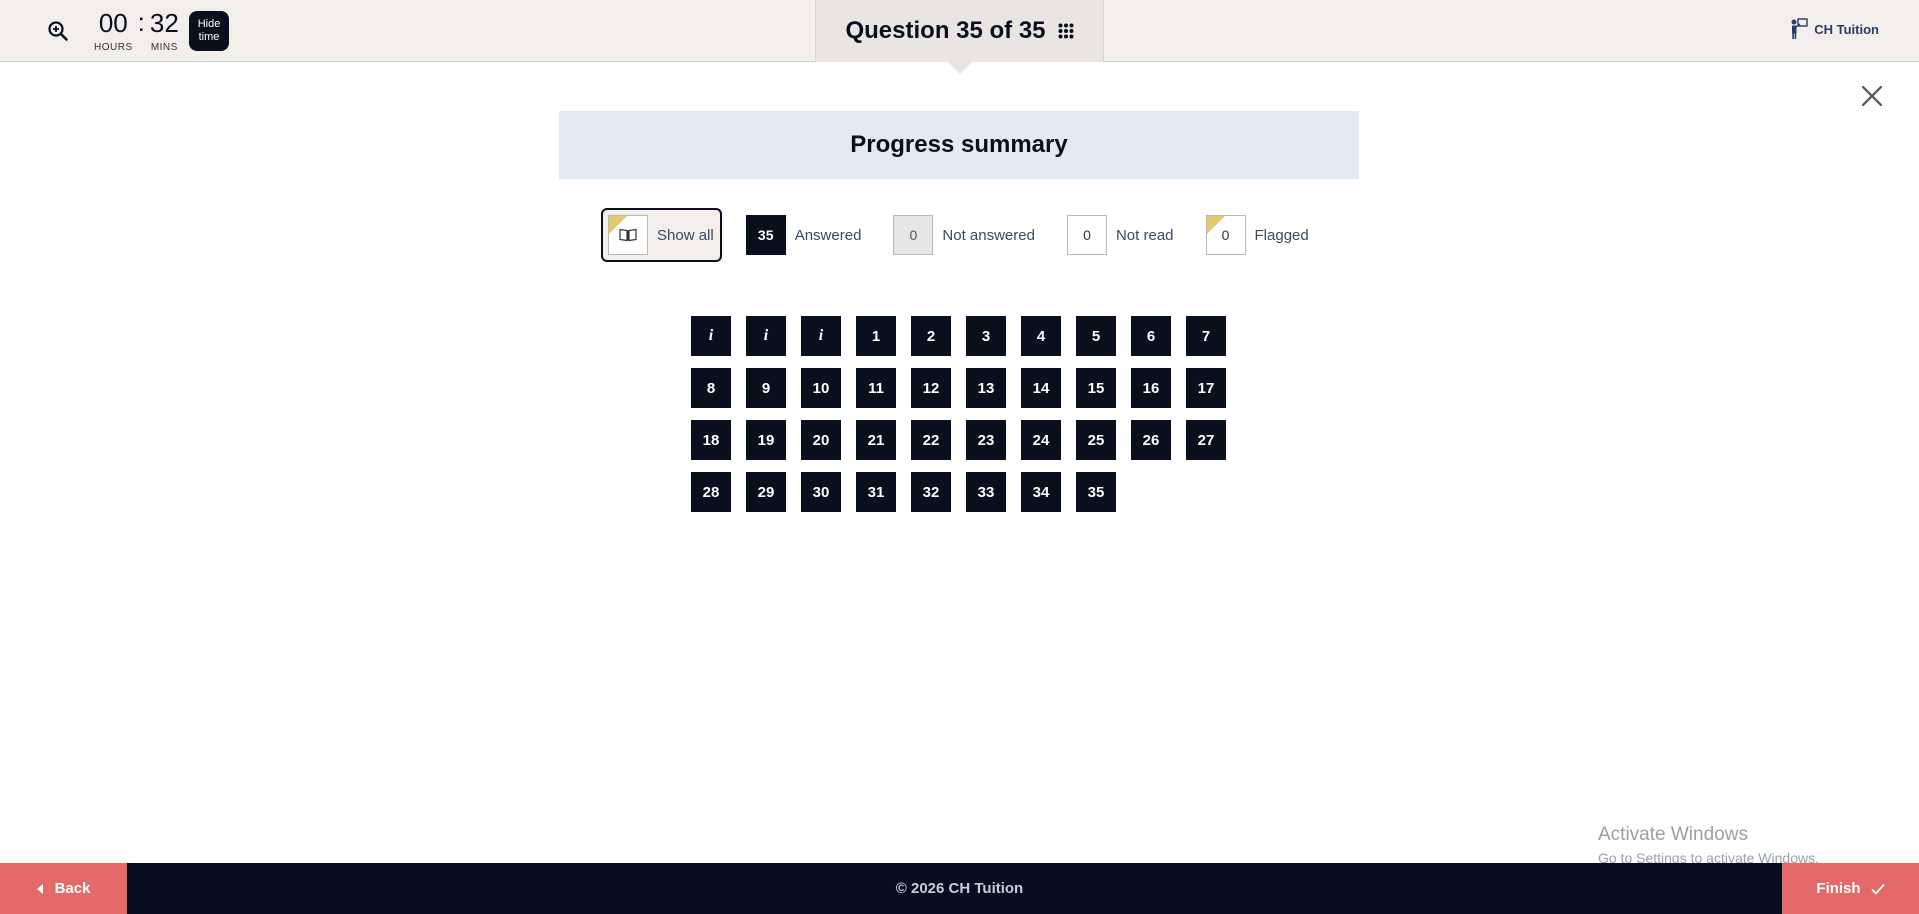  Describe the element at coordinates (628, 235) in the screenshot. I see `show-all-icon-box` at that location.